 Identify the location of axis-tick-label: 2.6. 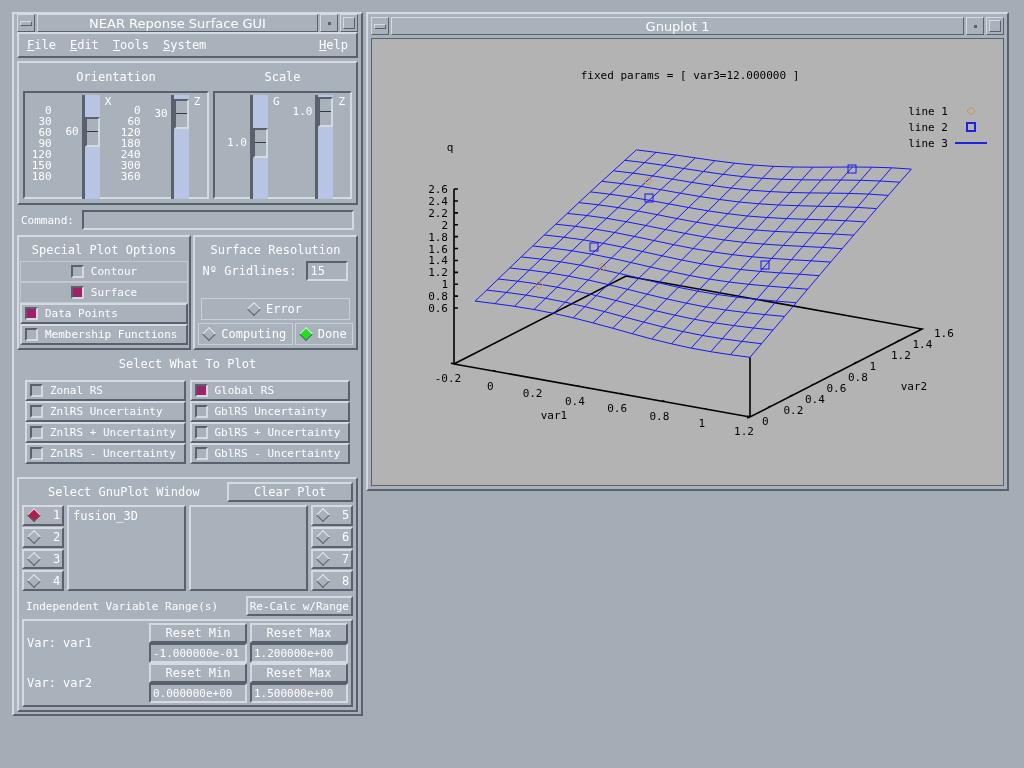
(438, 190).